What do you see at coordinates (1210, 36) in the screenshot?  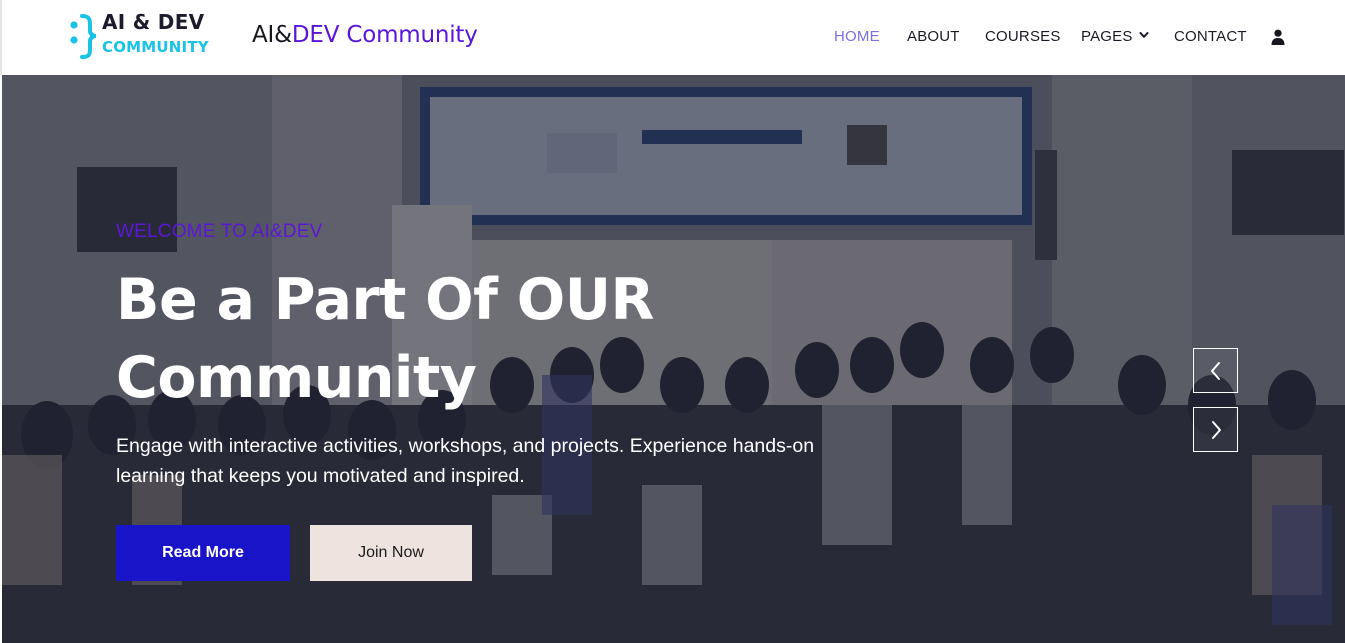 I see `nav-contact: CONTACT` at bounding box center [1210, 36].